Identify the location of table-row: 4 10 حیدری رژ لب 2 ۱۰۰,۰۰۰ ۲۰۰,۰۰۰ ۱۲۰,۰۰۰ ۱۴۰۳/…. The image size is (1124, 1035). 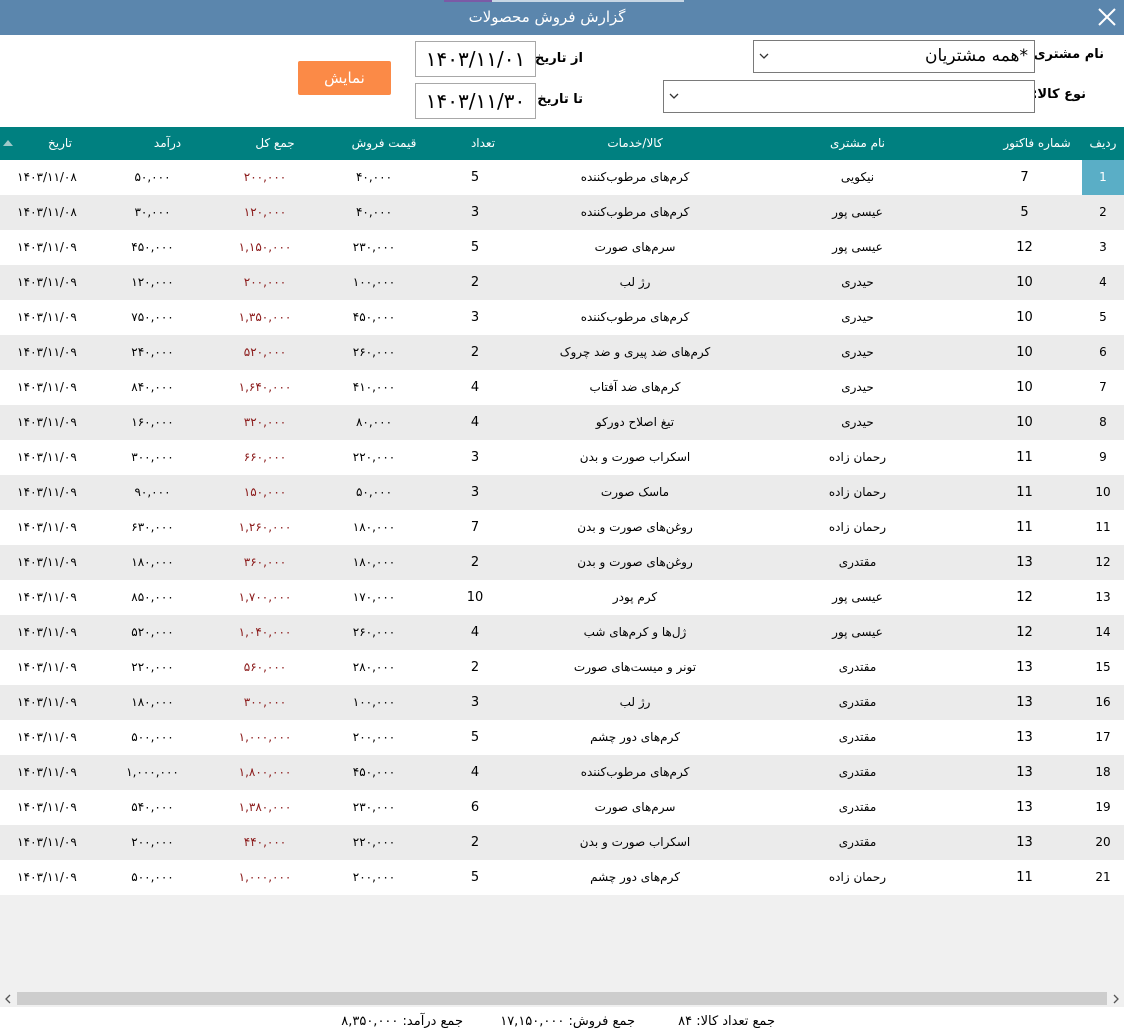
(562, 282).